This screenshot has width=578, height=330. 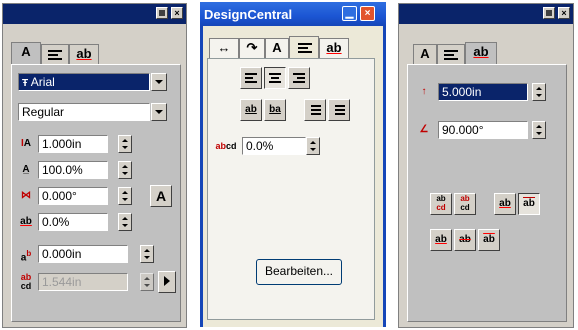 I want to click on oblique-angle-field: 0.000°, so click(x=73, y=196).